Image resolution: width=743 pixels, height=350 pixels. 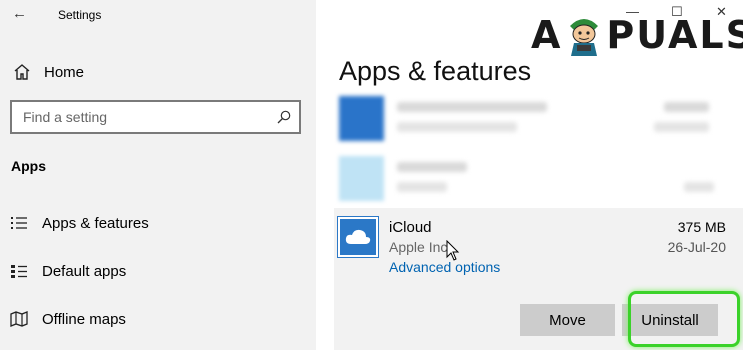 What do you see at coordinates (19, 13) in the screenshot?
I see `back-arrow-icon: ←` at bounding box center [19, 13].